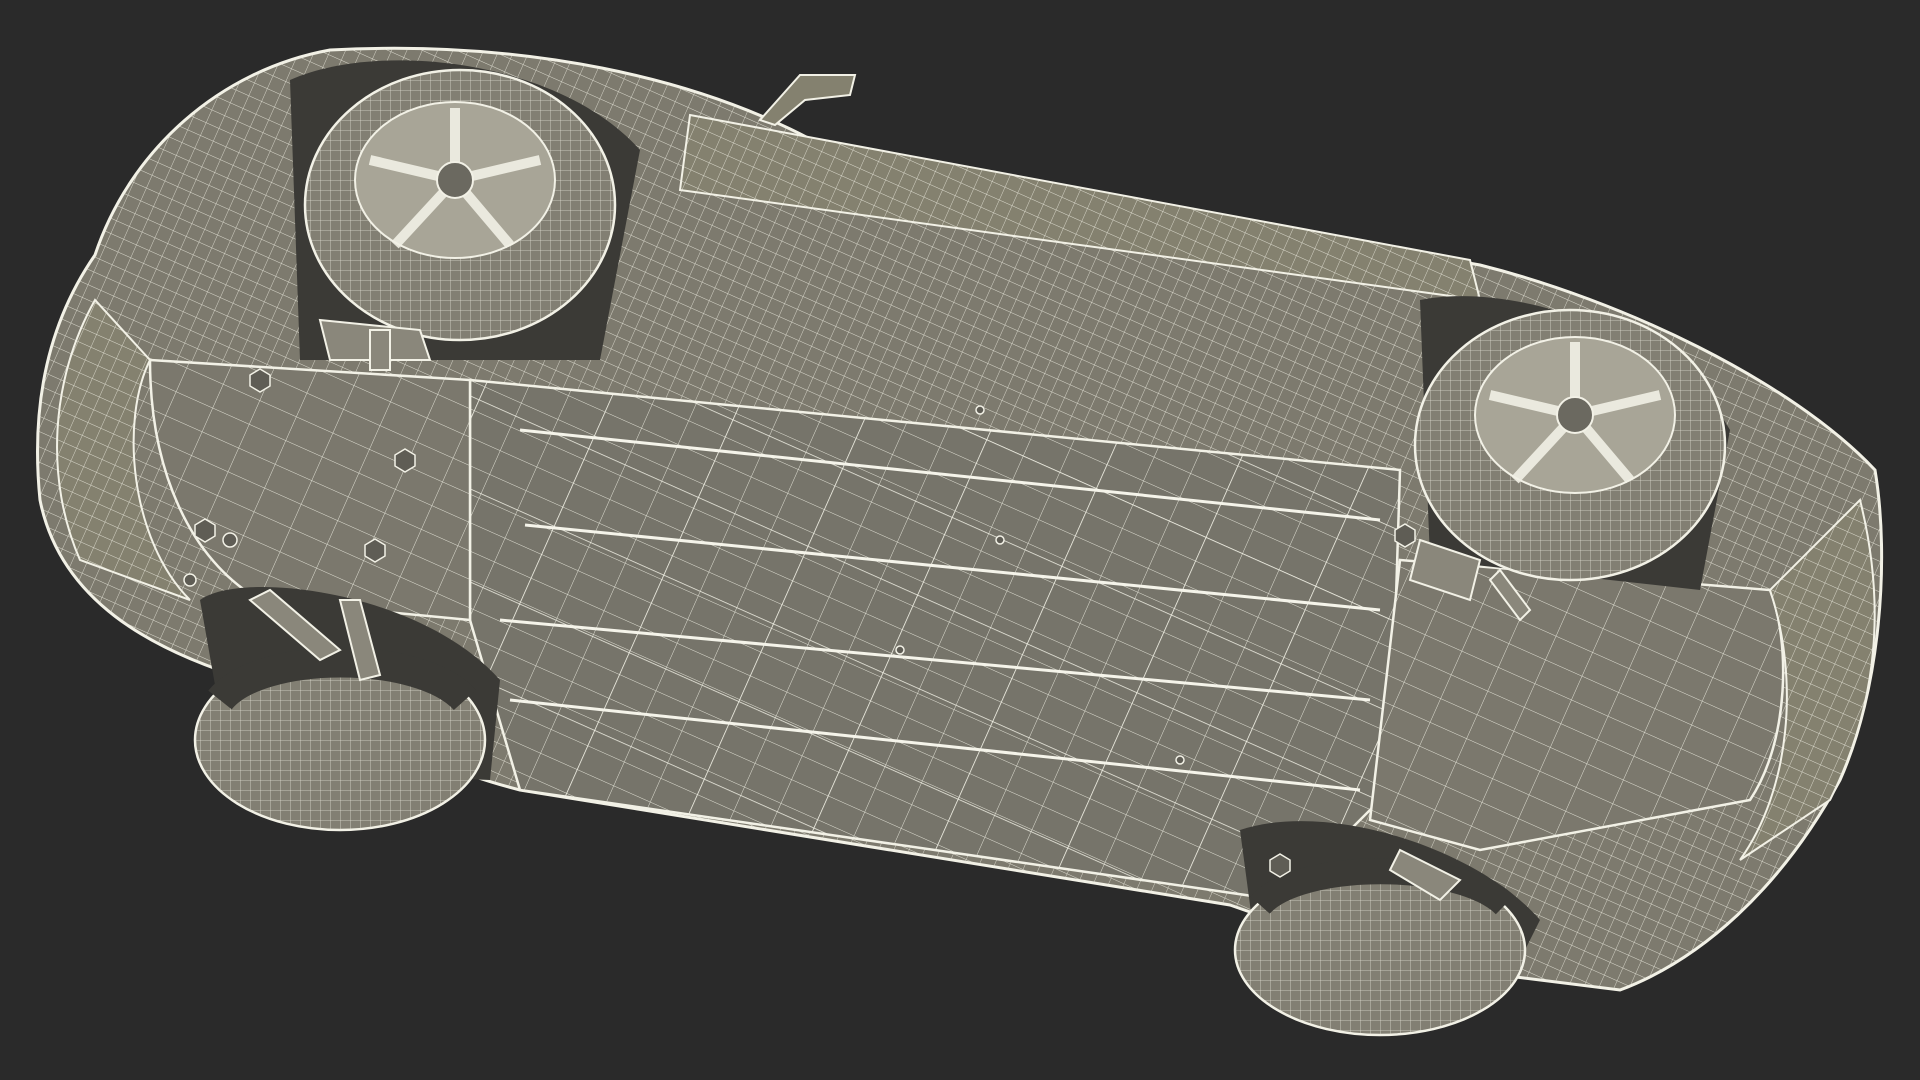 Image resolution: width=1920 pixels, height=1080 pixels. I want to click on rear-left-wheel, so click(1380, 947).